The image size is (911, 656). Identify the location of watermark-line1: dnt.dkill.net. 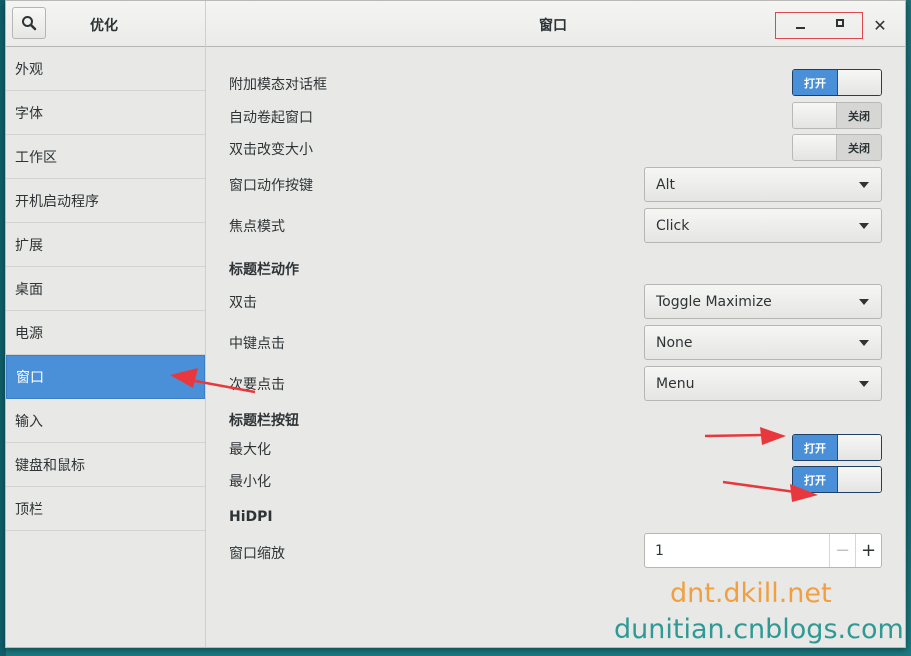
(751, 593).